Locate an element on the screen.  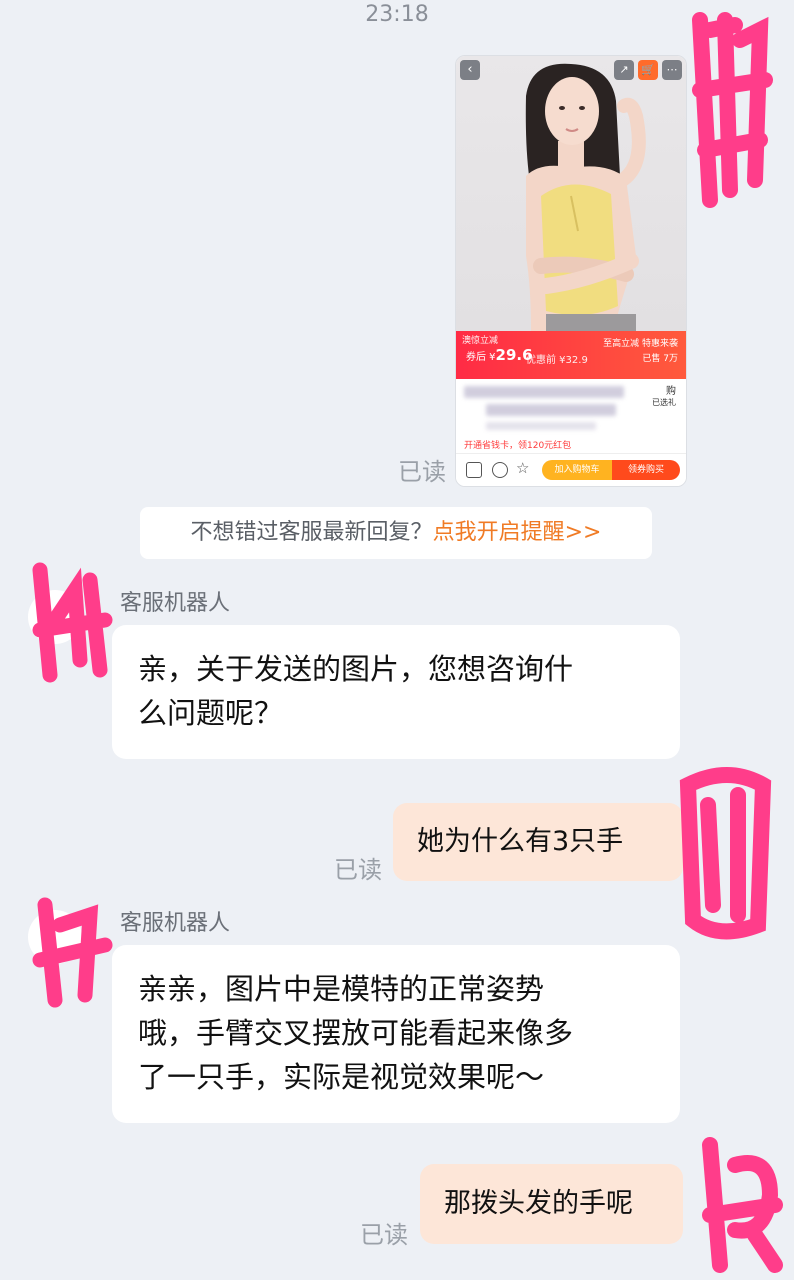
message-text: 她为什么有3只手 is located at coordinates (520, 841).